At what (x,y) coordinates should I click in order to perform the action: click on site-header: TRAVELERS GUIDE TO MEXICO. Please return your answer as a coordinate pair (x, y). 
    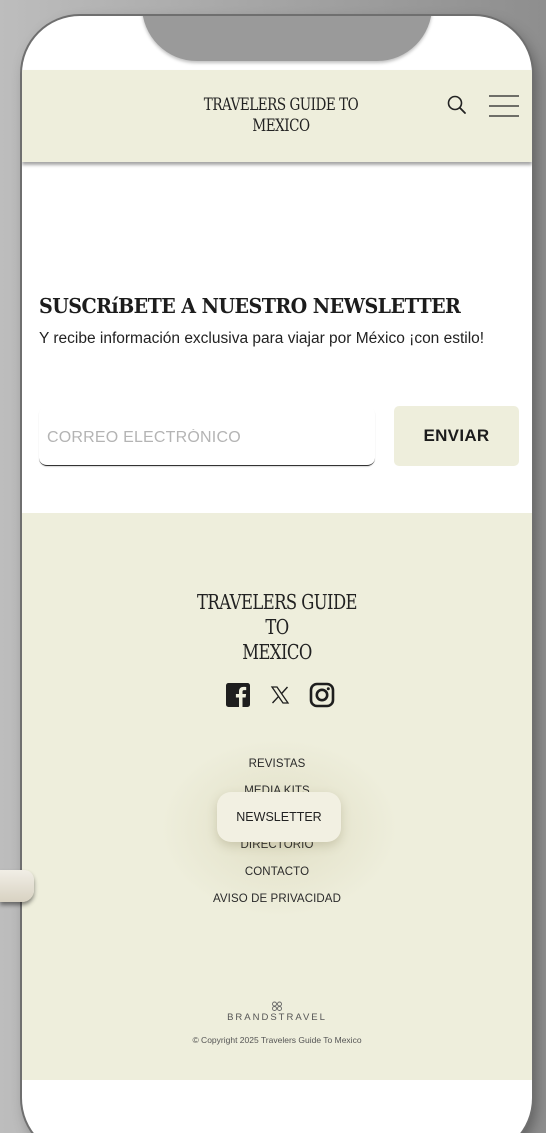
    Looking at the image, I should click on (277, 116).